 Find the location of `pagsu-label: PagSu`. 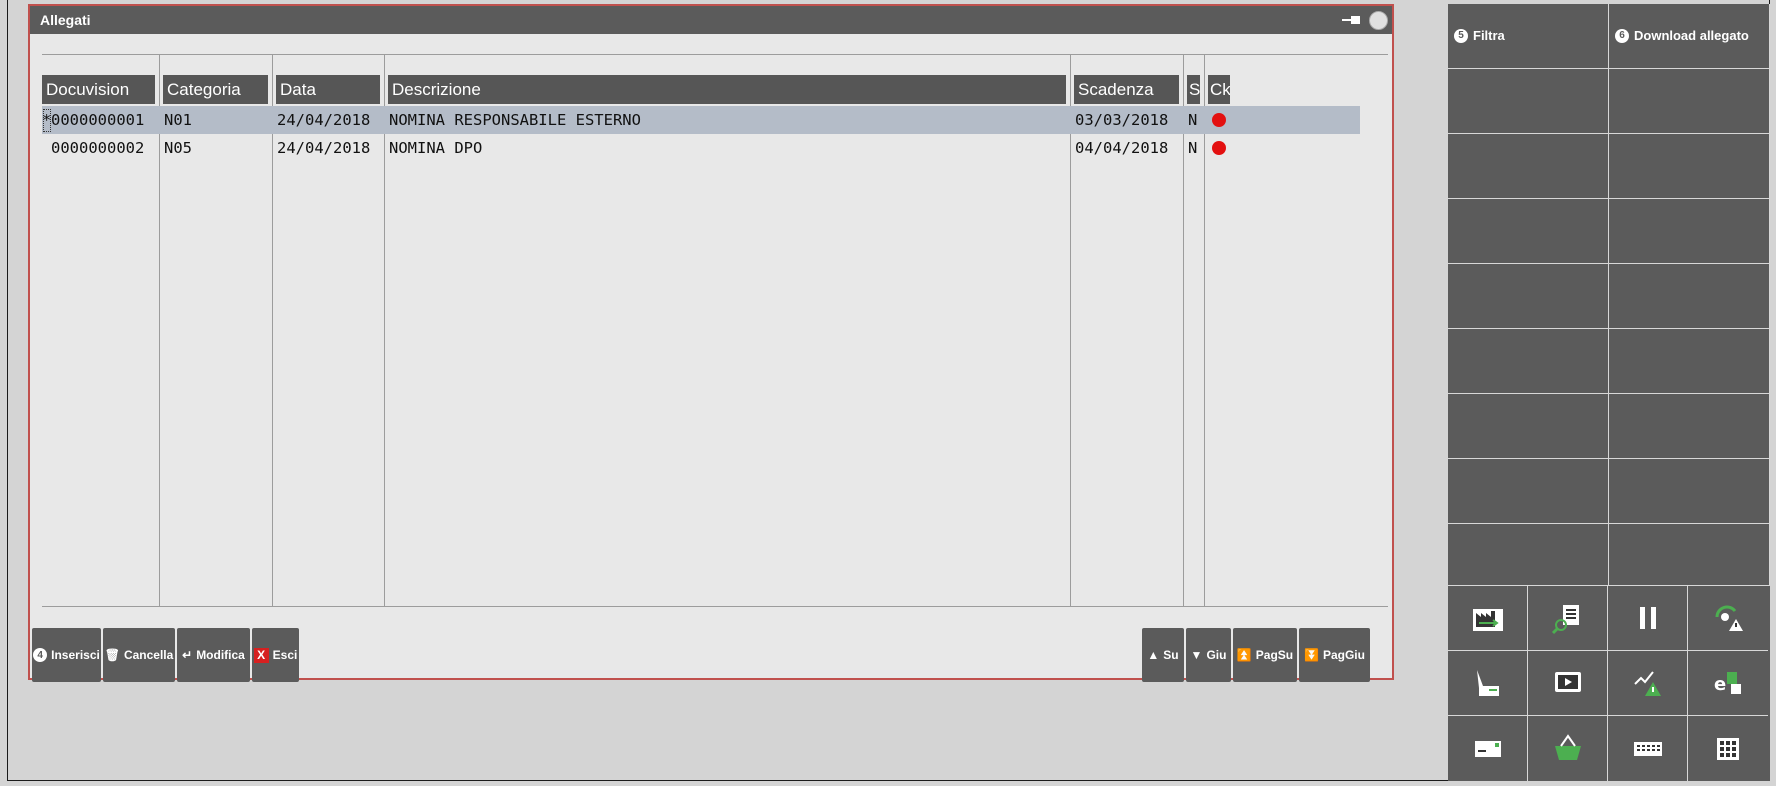

pagsu-label: PagSu is located at coordinates (1274, 655).